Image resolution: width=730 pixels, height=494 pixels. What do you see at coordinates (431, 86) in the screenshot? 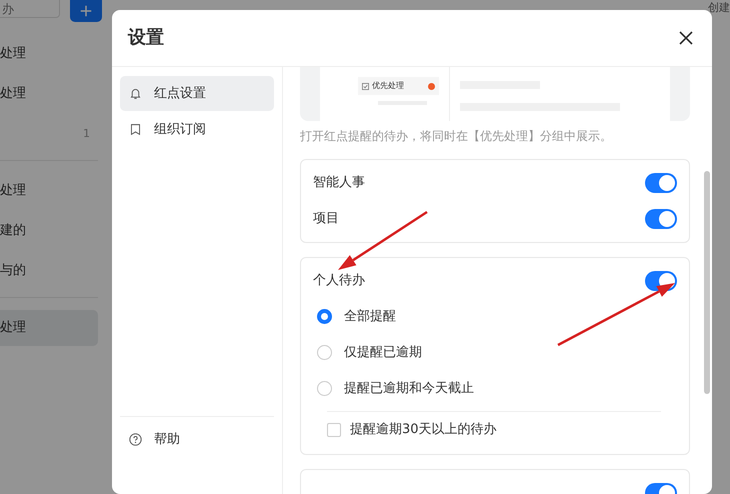
I see `notification-dot` at bounding box center [431, 86].